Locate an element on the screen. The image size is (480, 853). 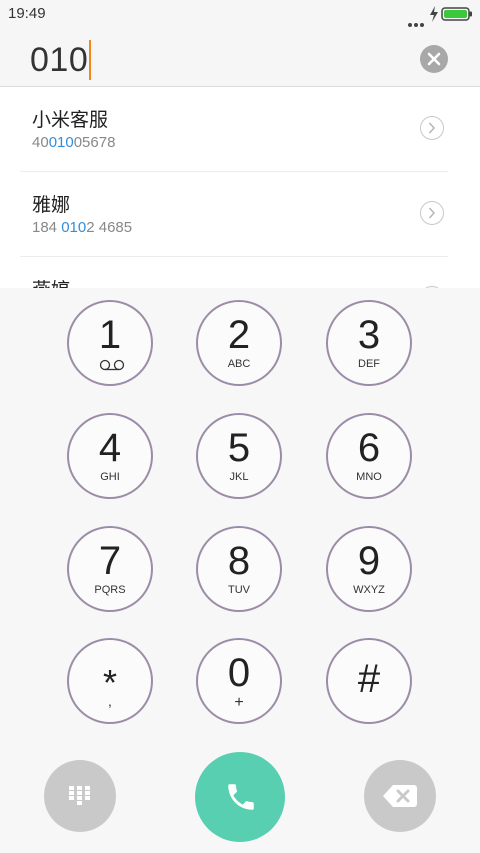
backspace-icon is located at coordinates (400, 796).